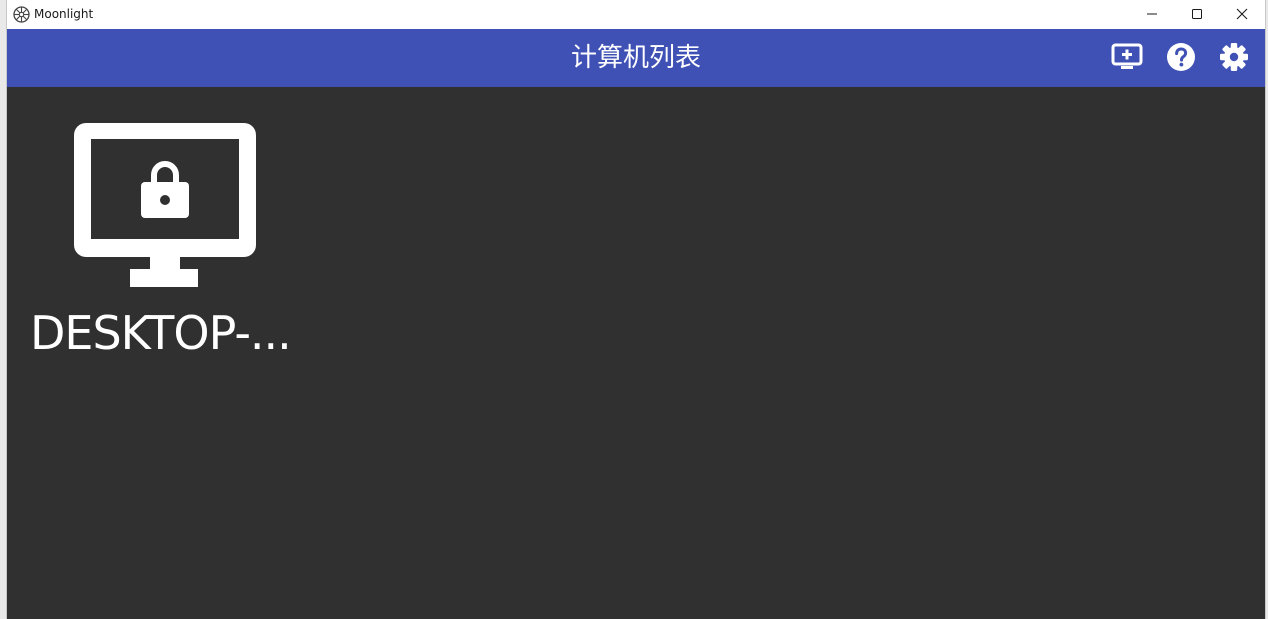 The width and height of the screenshot is (1268, 619). I want to click on page-title: 计算机列表, so click(635, 58).